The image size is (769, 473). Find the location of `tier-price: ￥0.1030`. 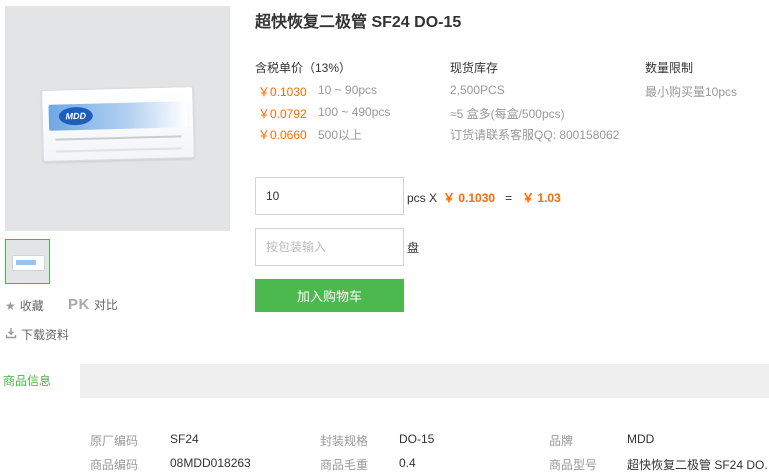

tier-price: ￥0.1030 is located at coordinates (282, 92).